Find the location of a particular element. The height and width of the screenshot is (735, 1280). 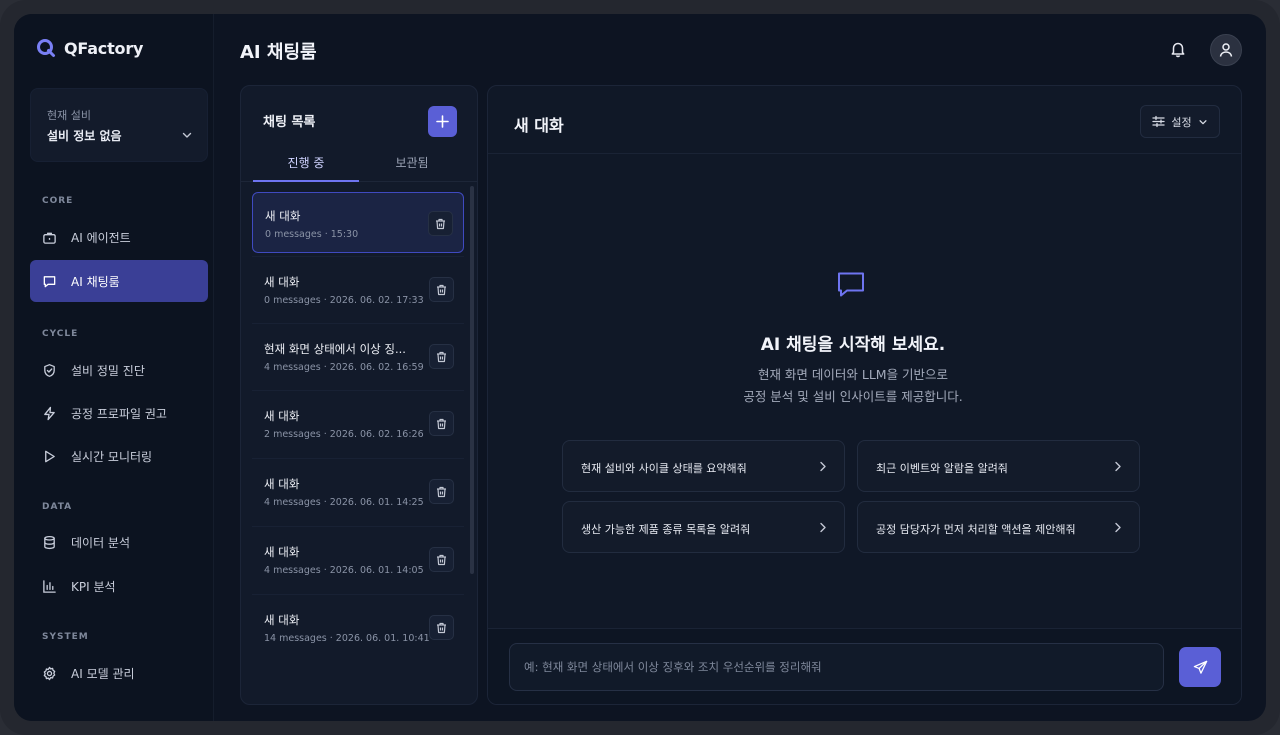

suggestion-card: 최근 이벤트와 알람을 알려줘 is located at coordinates (998, 466).